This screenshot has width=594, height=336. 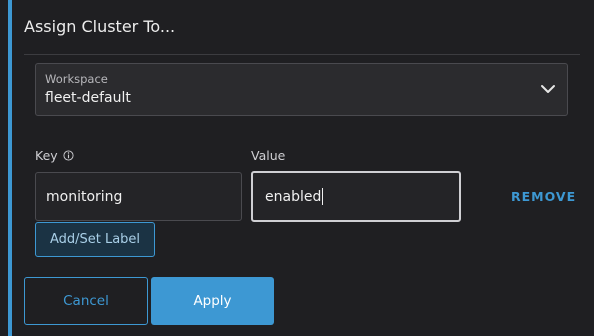 I want to click on key-label-text: Key, so click(x=46, y=155).